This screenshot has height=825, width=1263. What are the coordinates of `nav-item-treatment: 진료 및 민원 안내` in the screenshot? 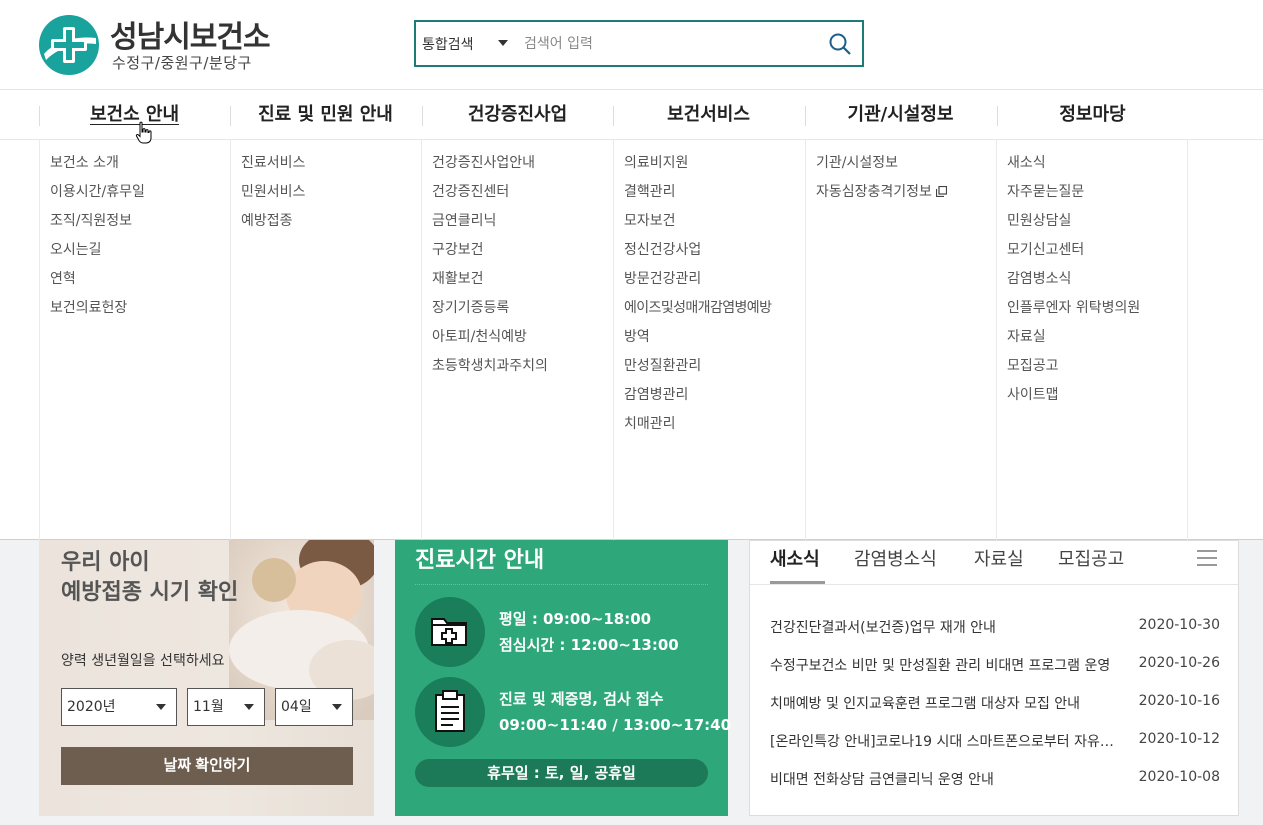 It's located at (325, 115).